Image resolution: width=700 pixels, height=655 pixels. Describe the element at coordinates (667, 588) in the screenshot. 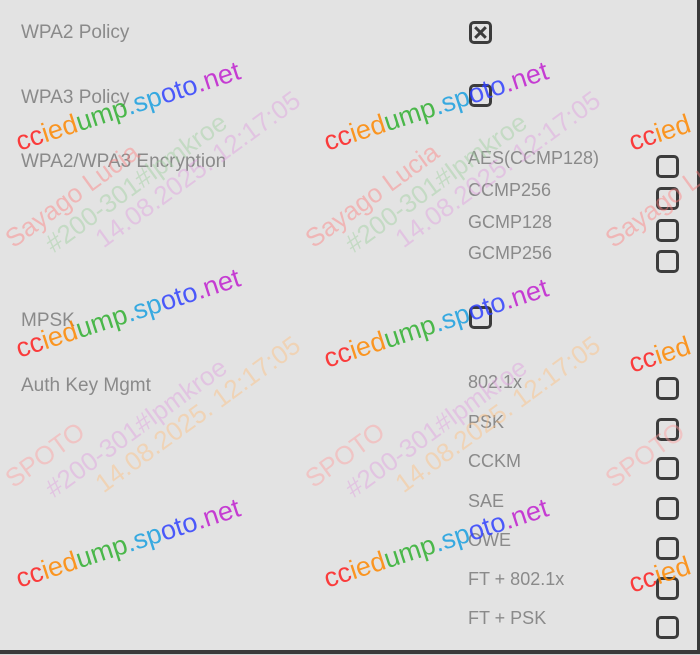

I see `akm-ft-8021x-checkbox` at that location.